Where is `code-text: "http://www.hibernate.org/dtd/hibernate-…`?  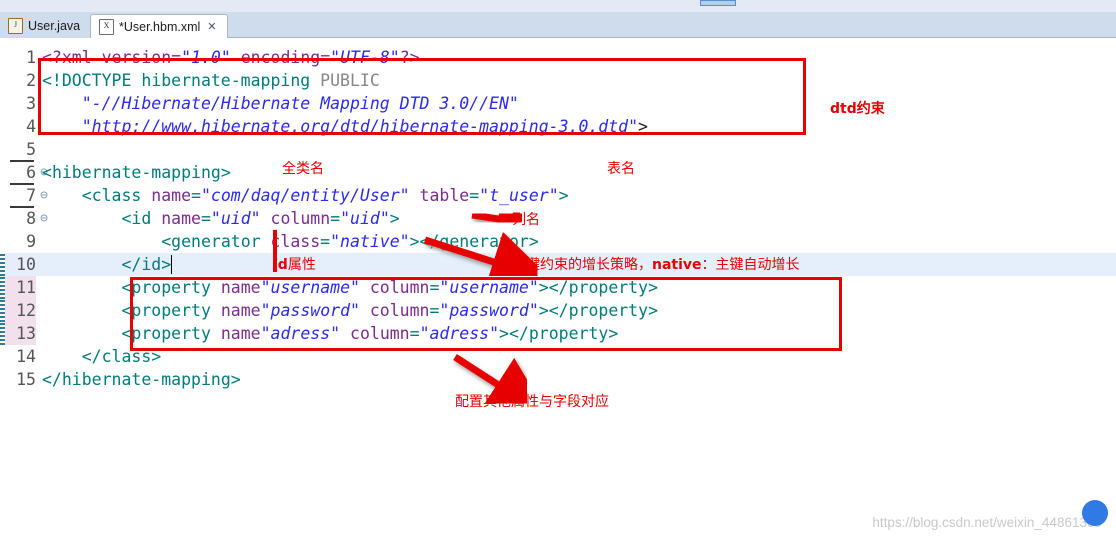
code-text: "http://www.hibernate.org/dtd/hibernate-… is located at coordinates (364, 126).